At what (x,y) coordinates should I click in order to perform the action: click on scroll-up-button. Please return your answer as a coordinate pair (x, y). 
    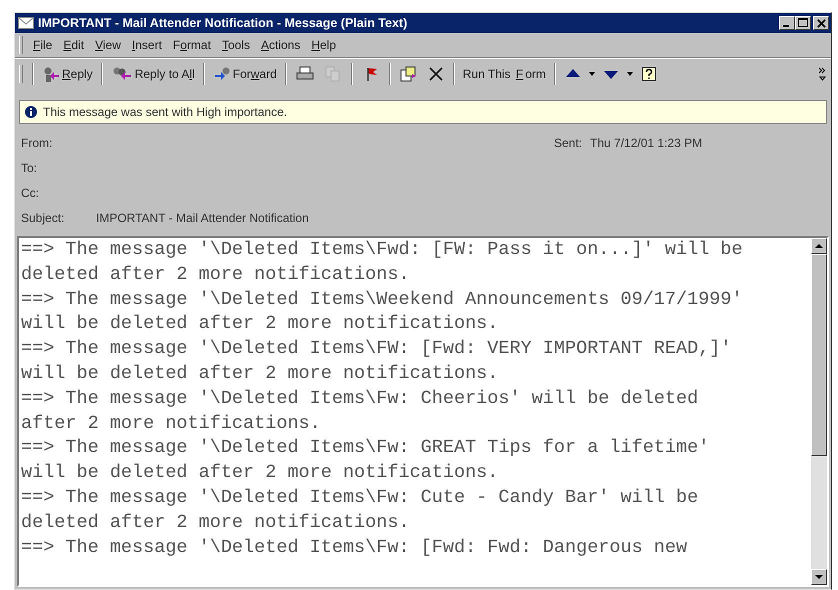
    Looking at the image, I should click on (819, 246).